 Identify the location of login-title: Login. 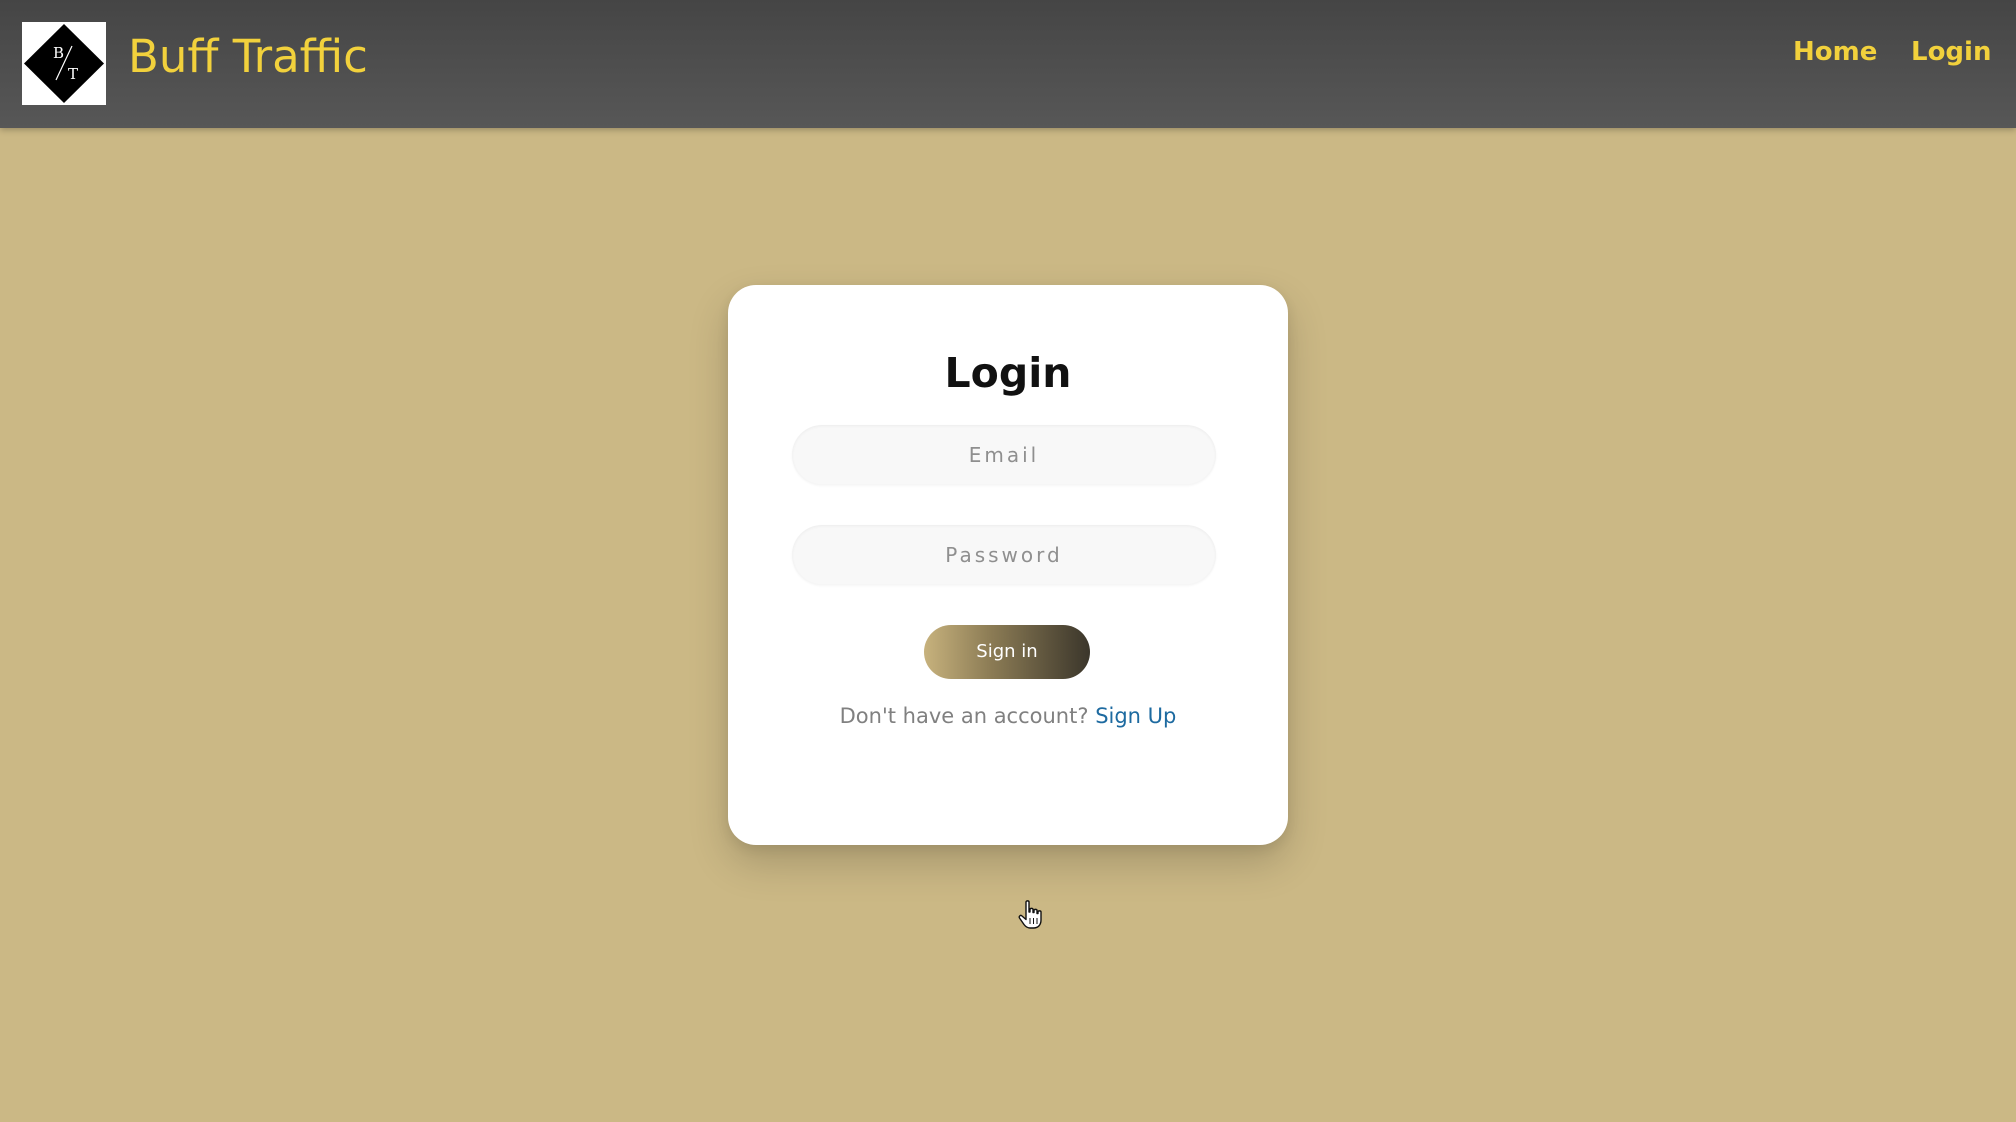
(1008, 373).